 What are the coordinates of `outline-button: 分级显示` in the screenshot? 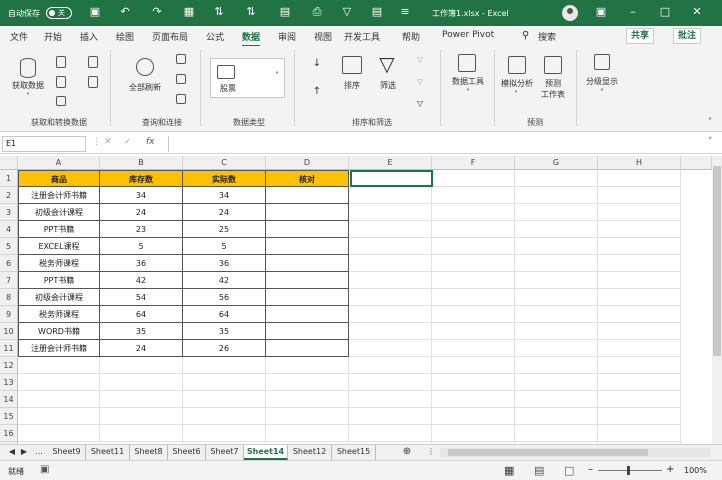 It's located at (602, 81).